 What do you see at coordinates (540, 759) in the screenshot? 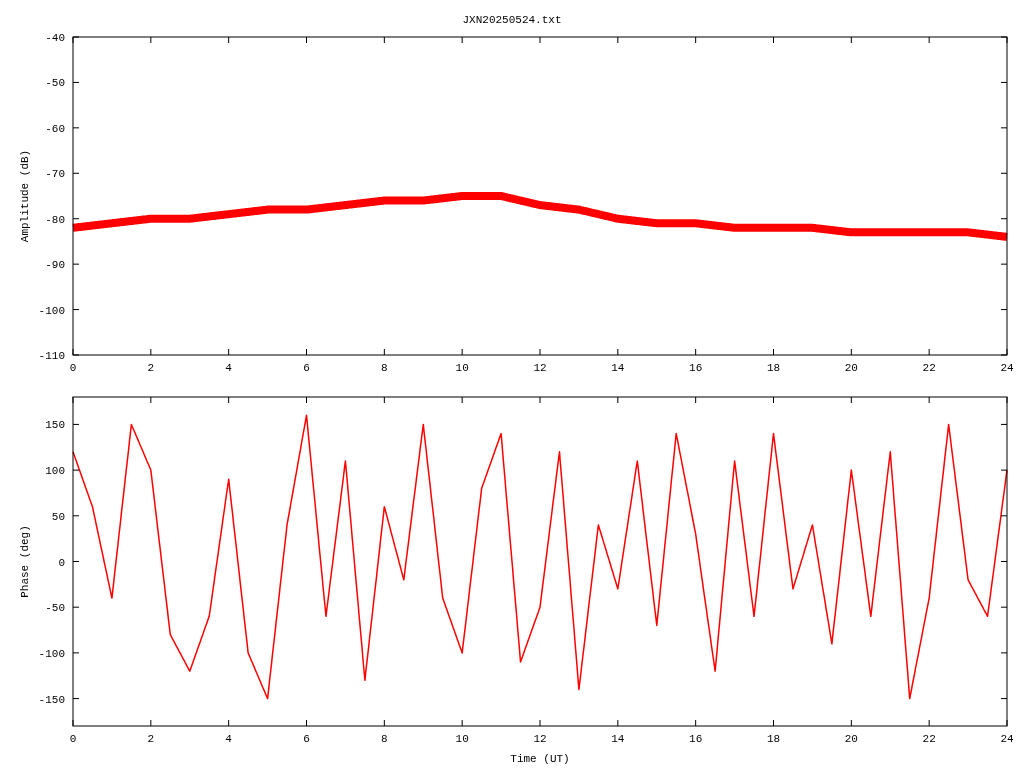
I see `x-axis-label: Time (UT)` at bounding box center [540, 759].